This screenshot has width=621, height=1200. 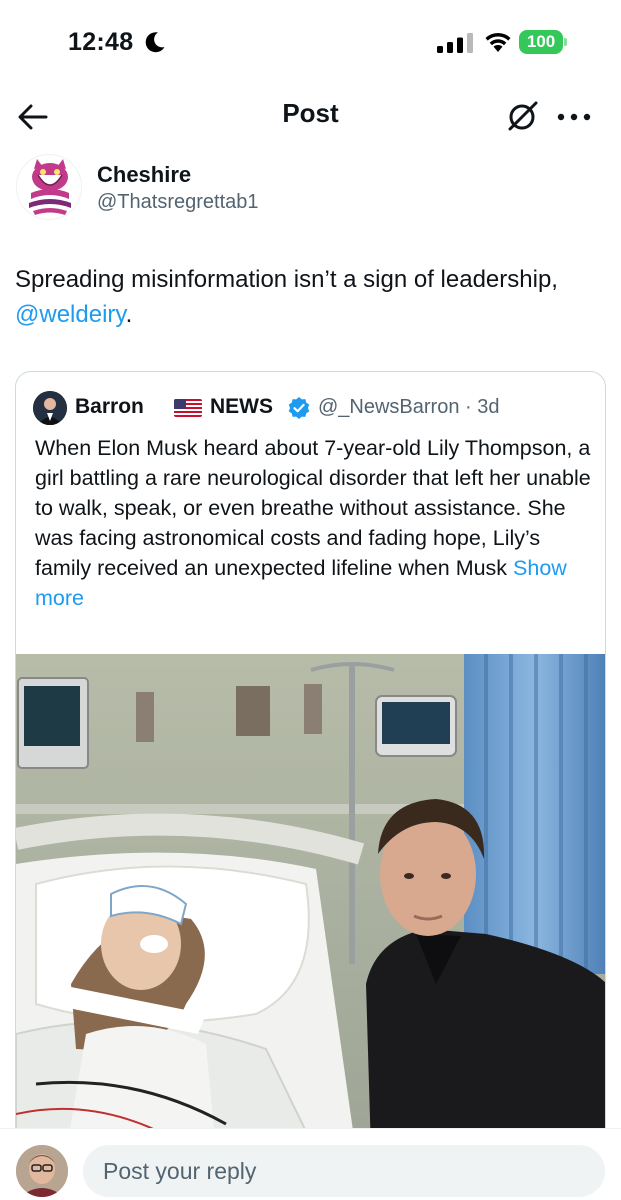 I want to click on quoted-avatar-image, so click(x=50, y=408).